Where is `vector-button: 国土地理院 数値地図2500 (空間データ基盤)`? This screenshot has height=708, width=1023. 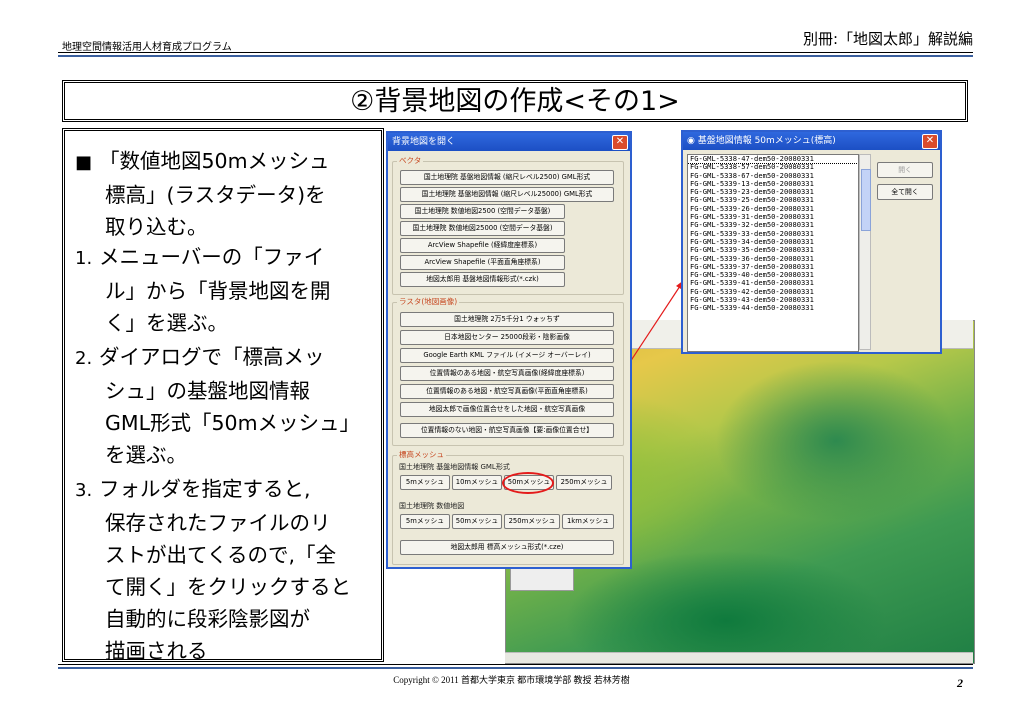
vector-button: 国土地理院 数値地図2500 (空間データ基盤) is located at coordinates (482, 211).